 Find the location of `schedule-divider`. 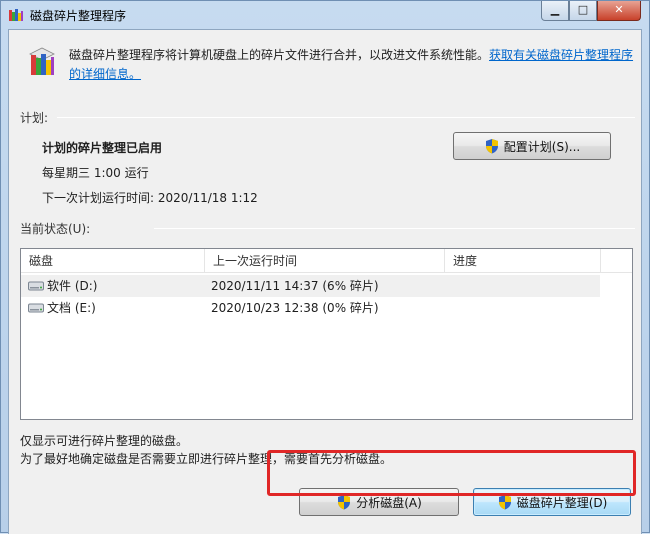

schedule-divider is located at coordinates (346, 117).